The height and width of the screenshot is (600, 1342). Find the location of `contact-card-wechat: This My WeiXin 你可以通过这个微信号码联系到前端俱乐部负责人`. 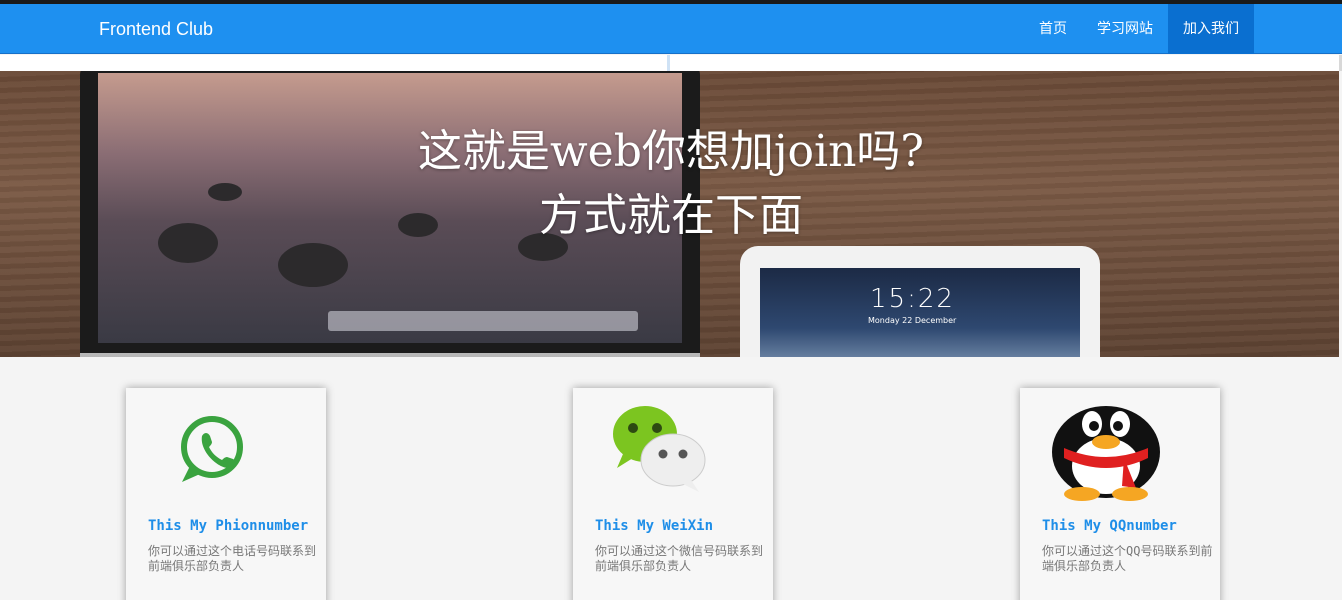

contact-card-wechat: This My WeiXin 你可以通过这个微信号码联系到前端俱乐部负责人 is located at coordinates (673, 494).